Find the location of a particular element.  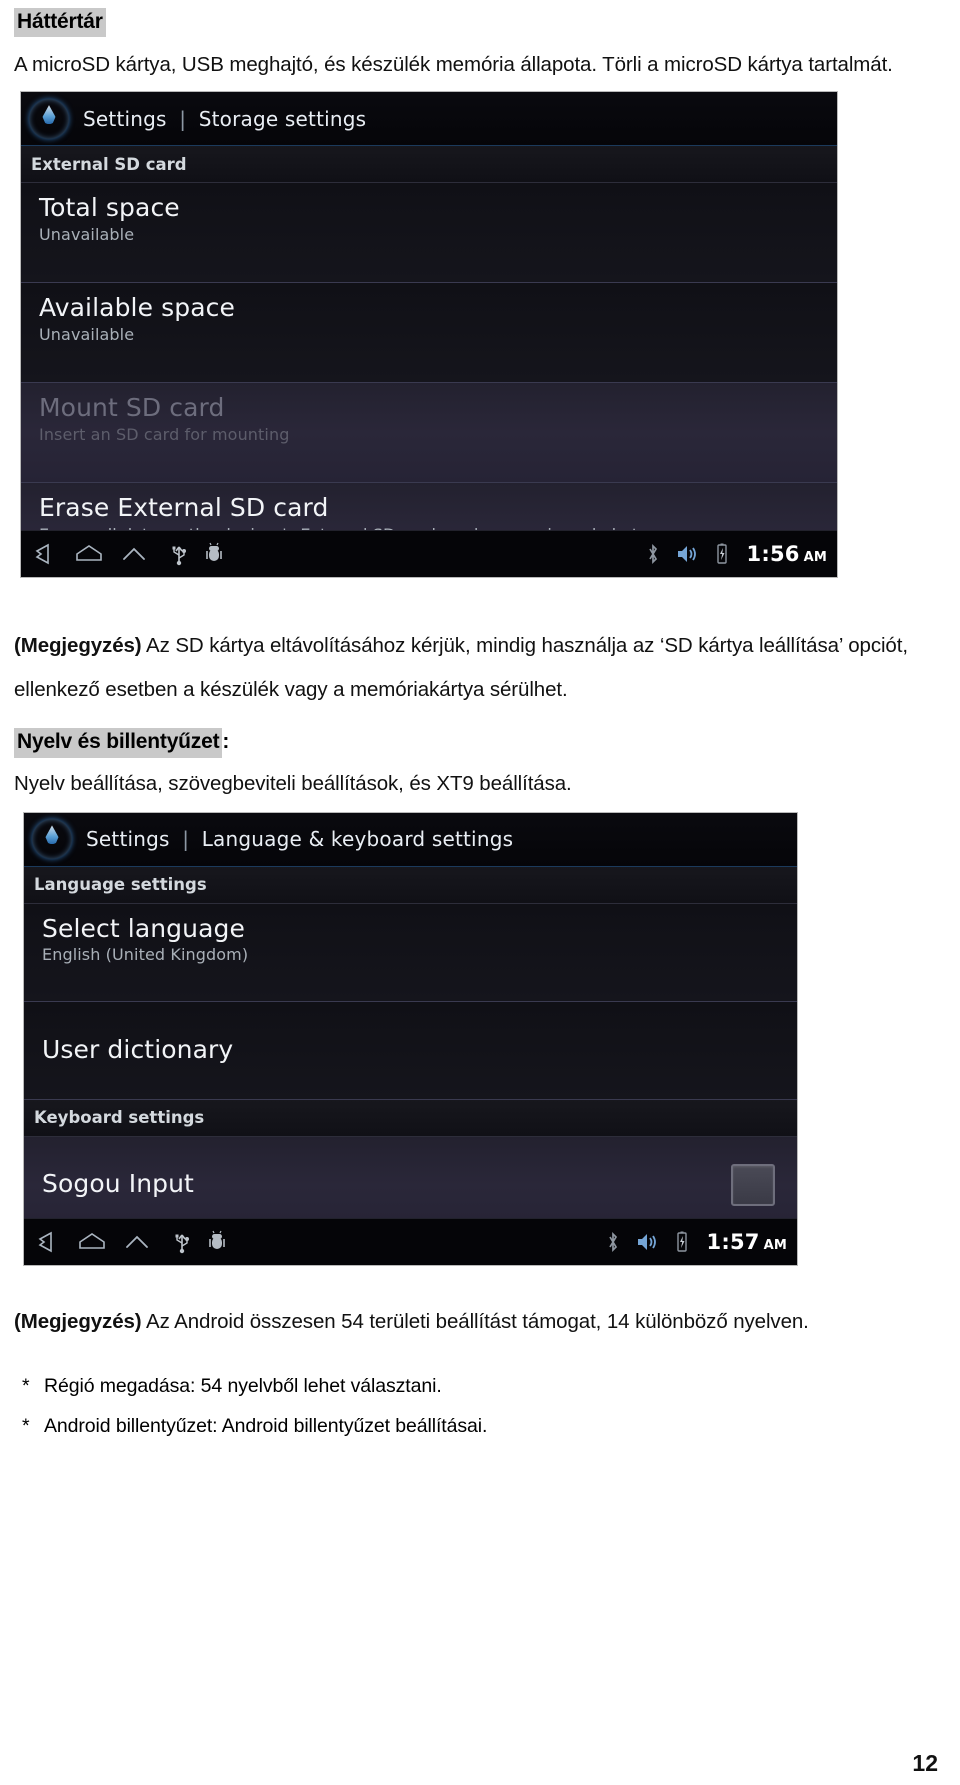

row-user-dictionary: User dictionary is located at coordinates (410, 1050).